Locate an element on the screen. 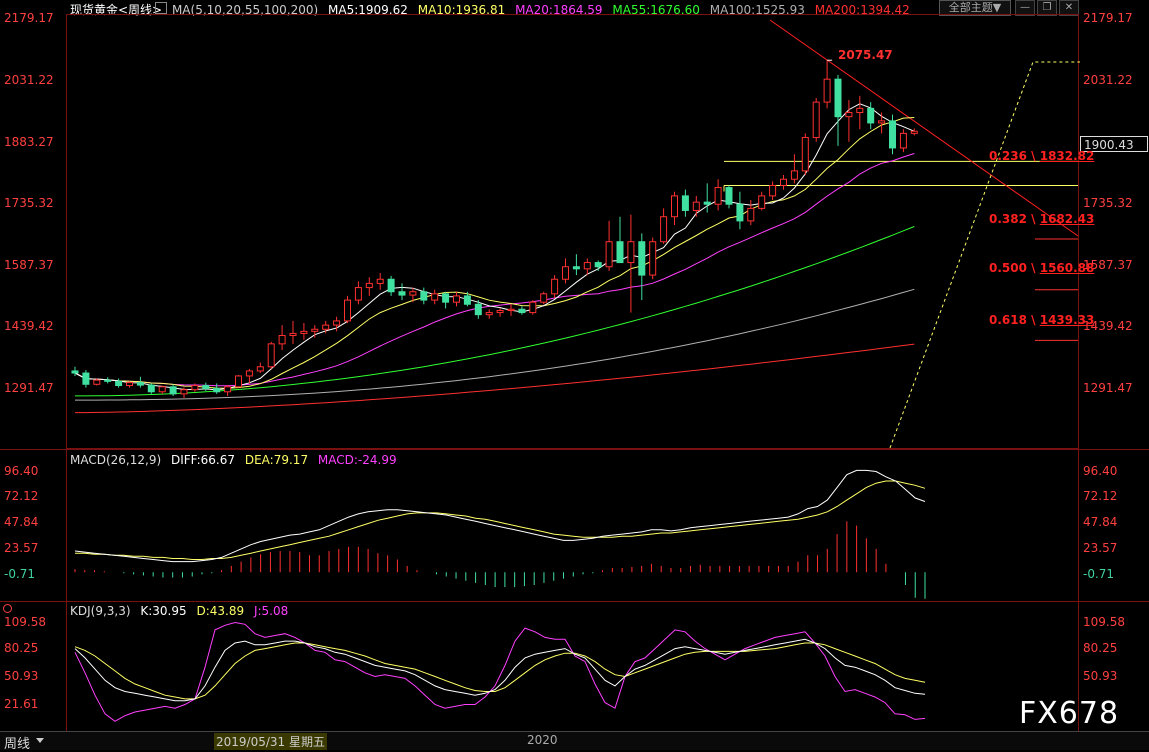 This screenshot has width=1149, height=752. kdj-axis-right-2: 50.93 is located at coordinates (1100, 676).